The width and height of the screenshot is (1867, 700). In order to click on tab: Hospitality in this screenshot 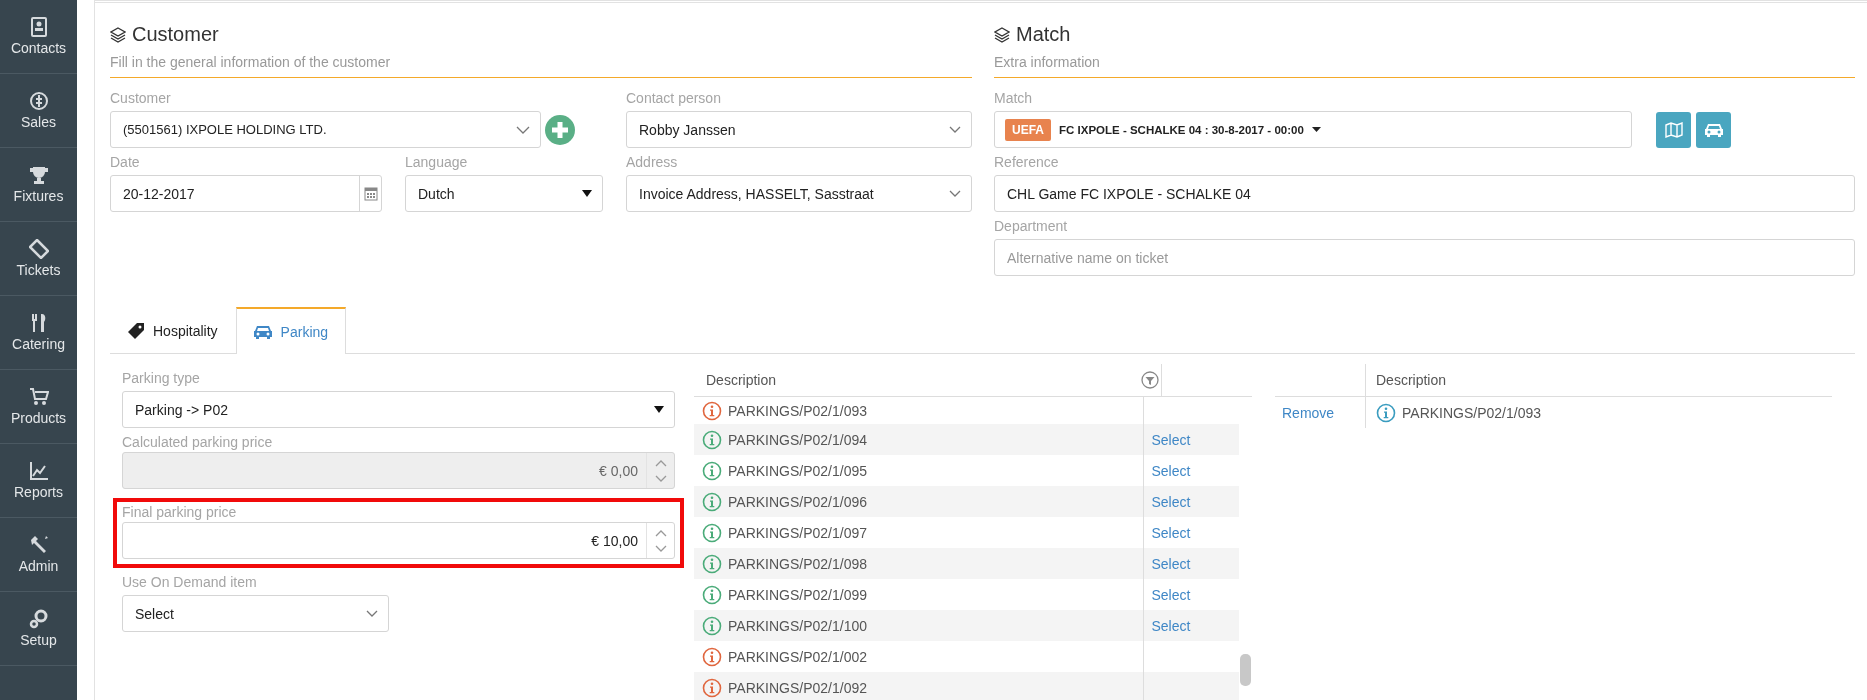, I will do `click(173, 330)`.